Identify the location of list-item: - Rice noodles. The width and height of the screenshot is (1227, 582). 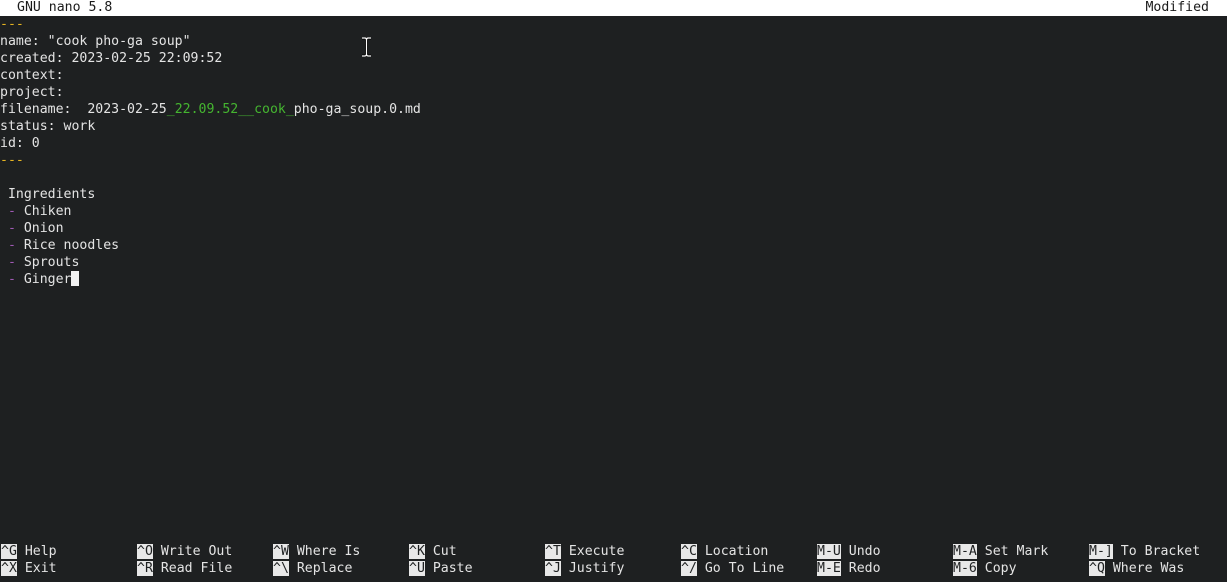
(59, 245).